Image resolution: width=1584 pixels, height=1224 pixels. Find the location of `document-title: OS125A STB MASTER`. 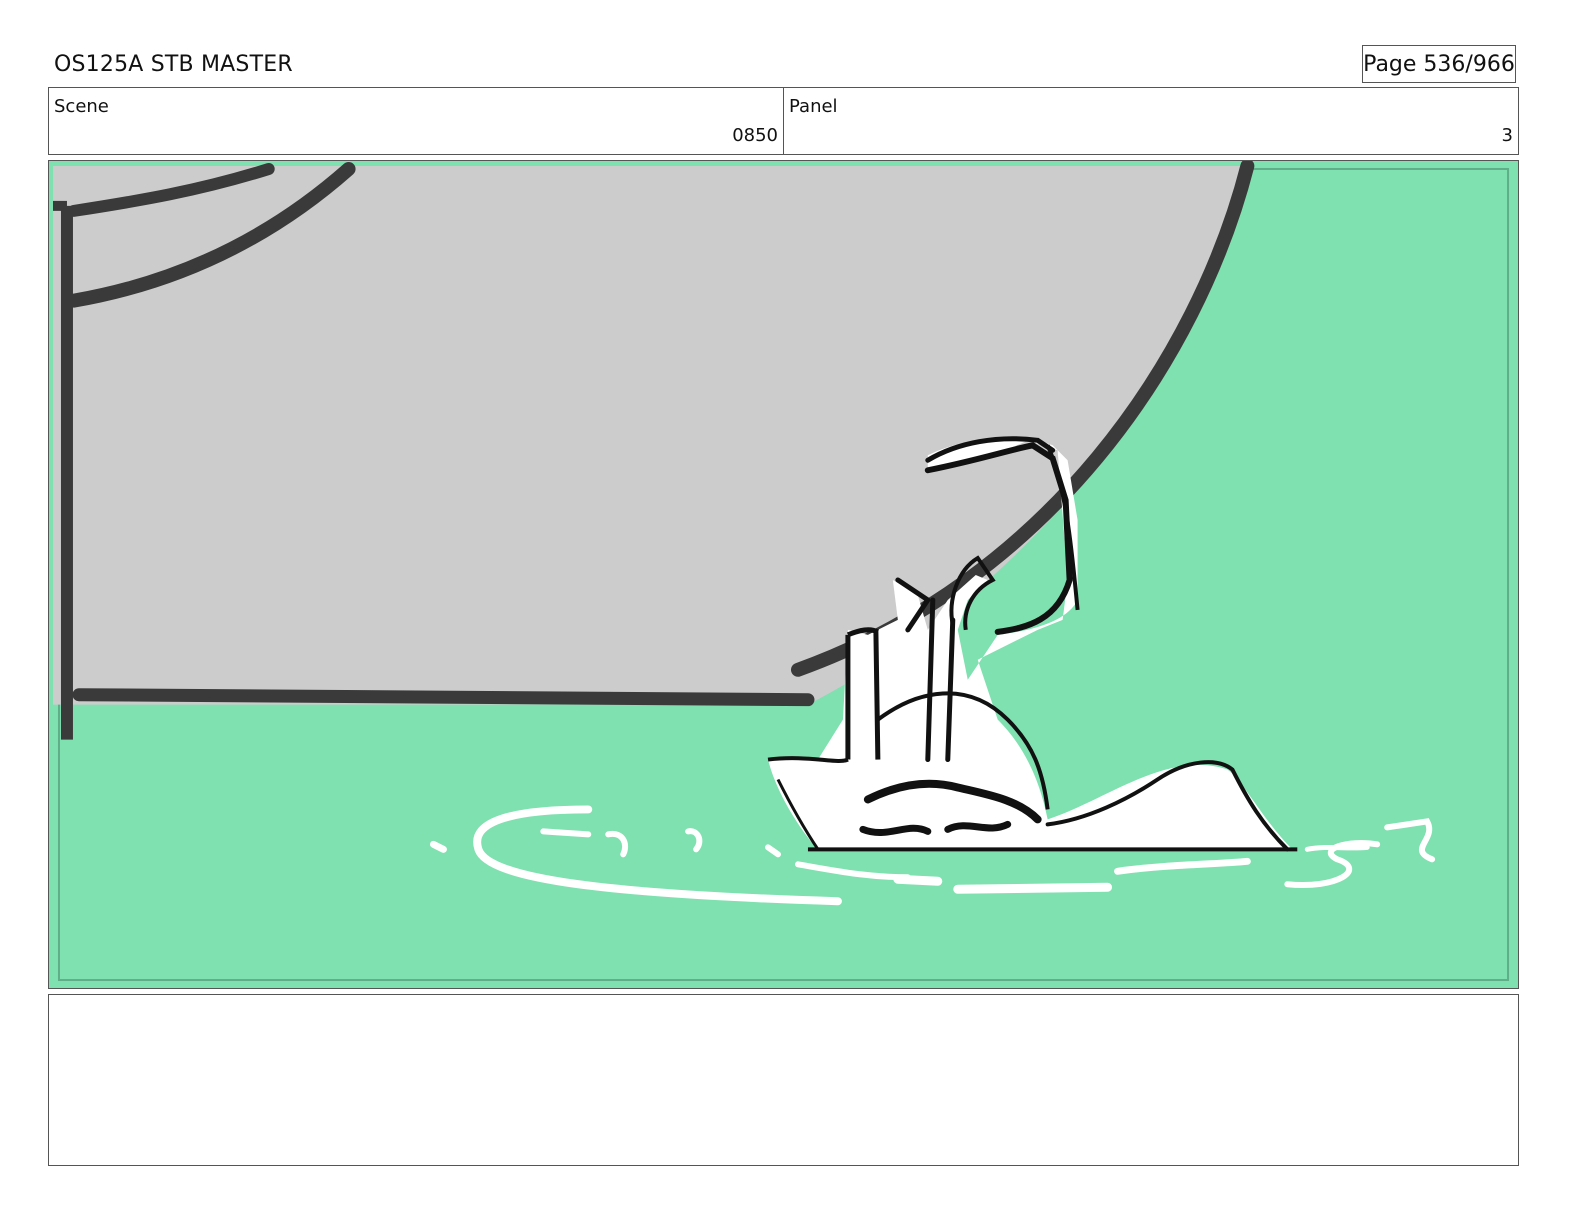

document-title: OS125A STB MASTER is located at coordinates (173, 64).